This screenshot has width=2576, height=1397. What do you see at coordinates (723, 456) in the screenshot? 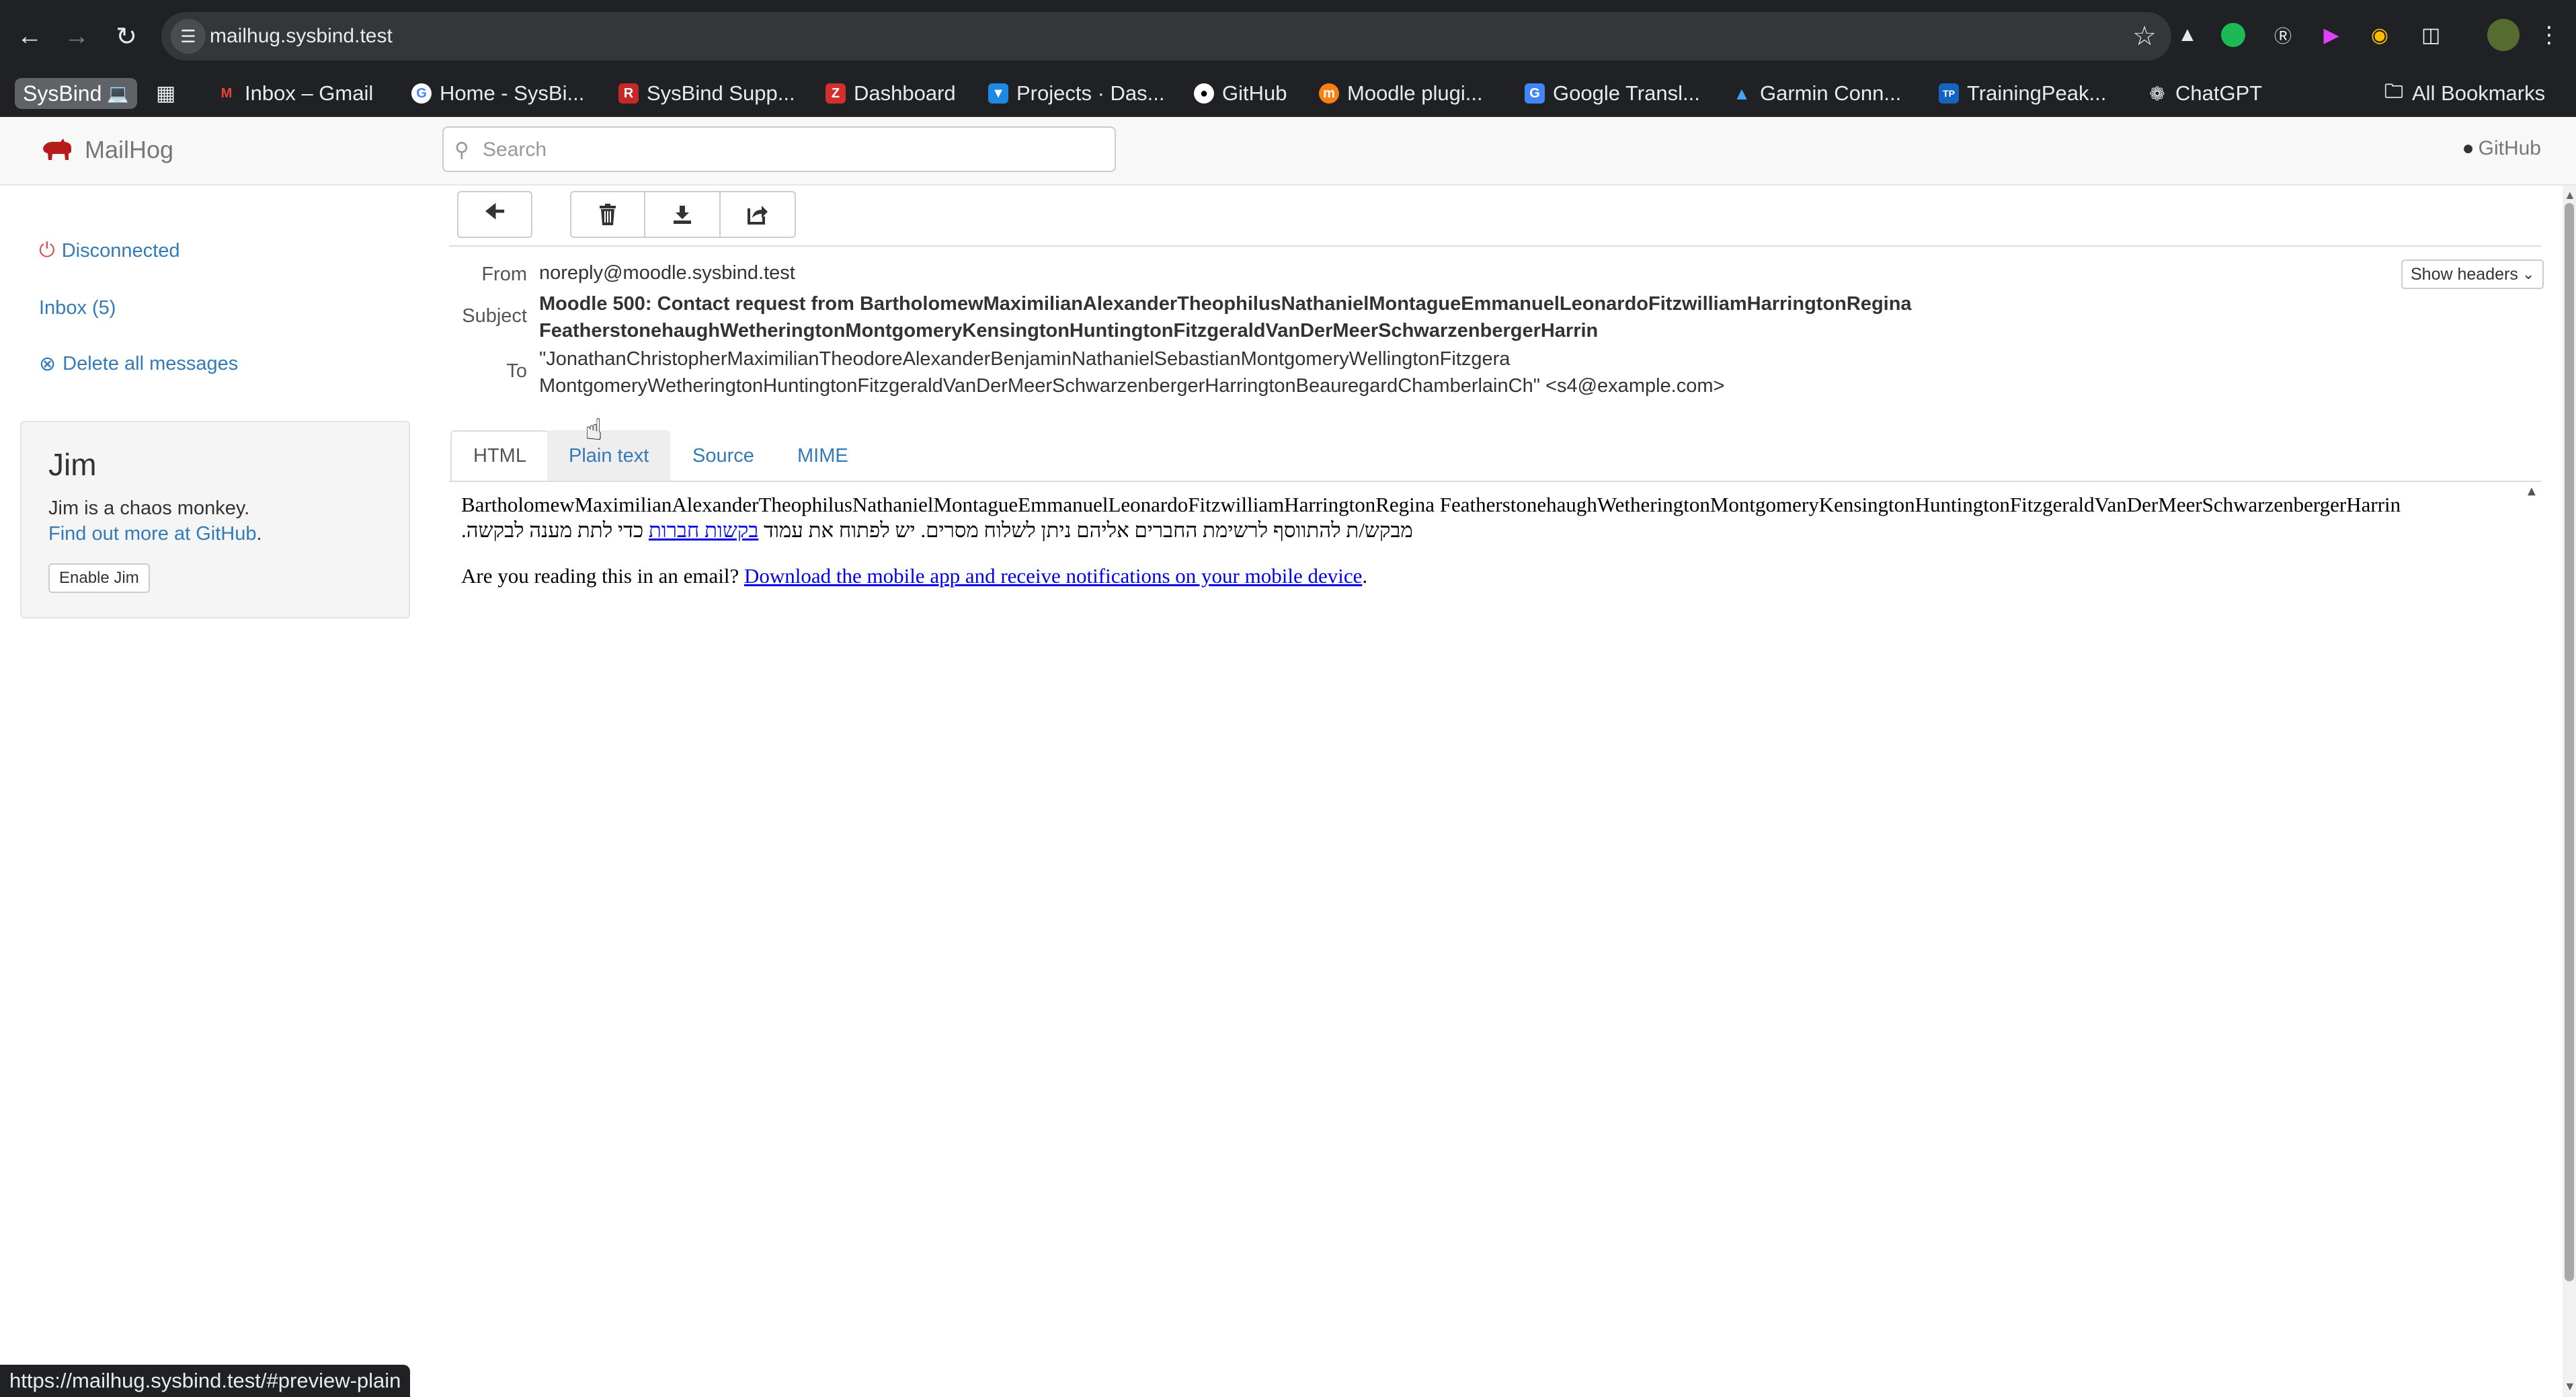
I see `tab-source: Source` at bounding box center [723, 456].